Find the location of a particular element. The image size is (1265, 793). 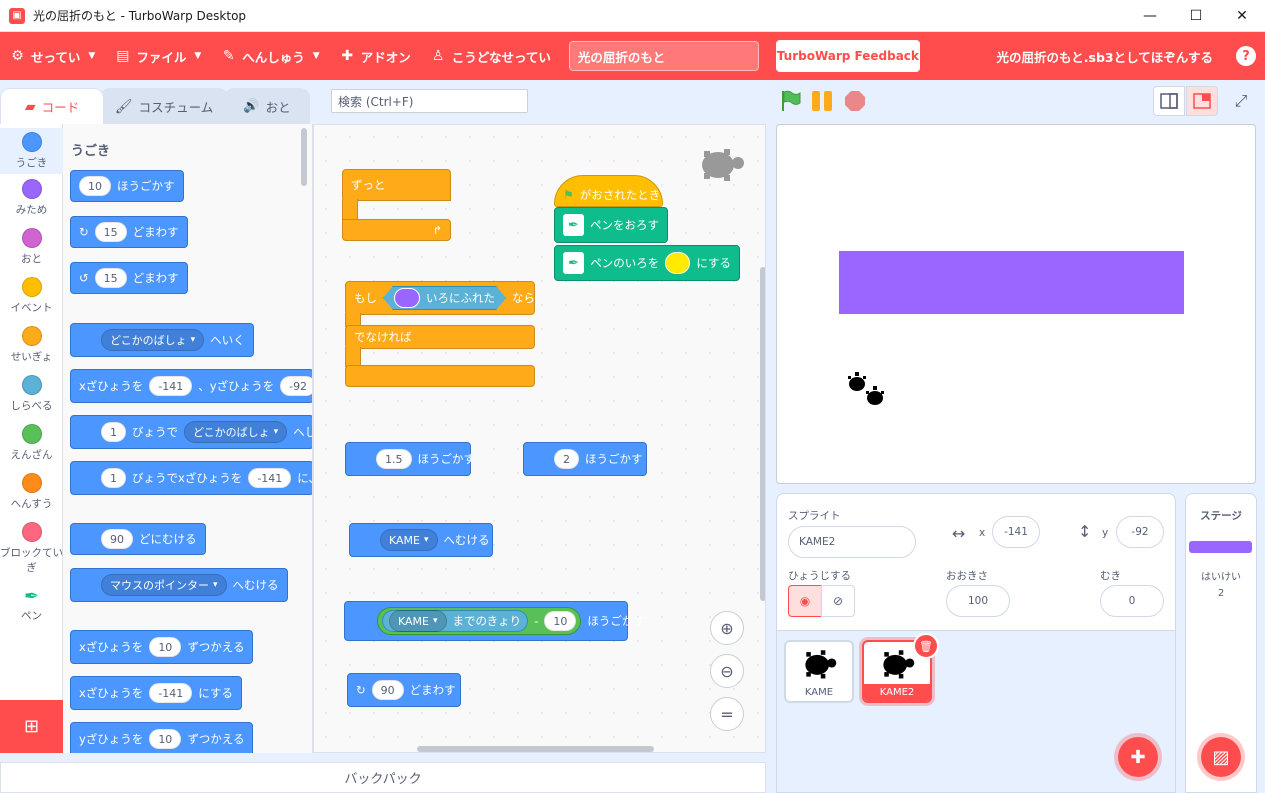

normal-stage-button is located at coordinates (1202, 101).